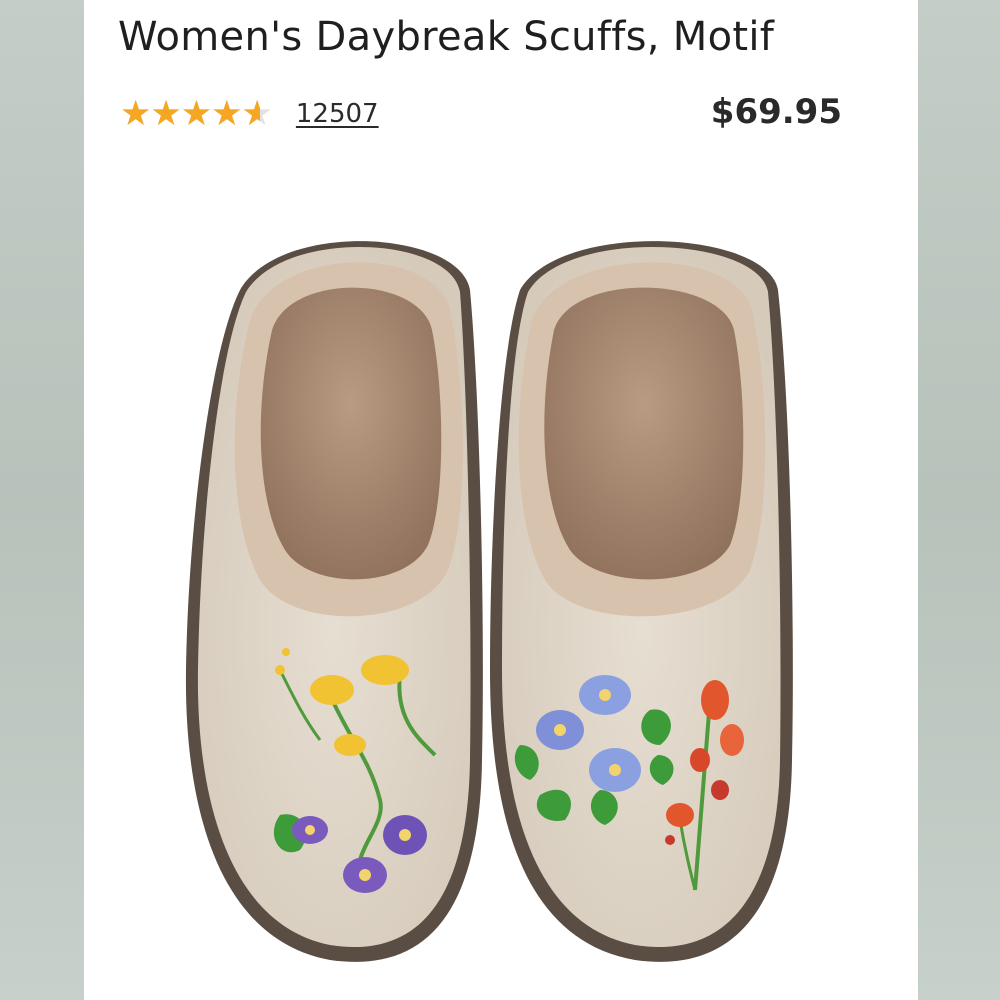 This screenshot has width=1000, height=1000. I want to click on right-background-margin, so click(959, 500).